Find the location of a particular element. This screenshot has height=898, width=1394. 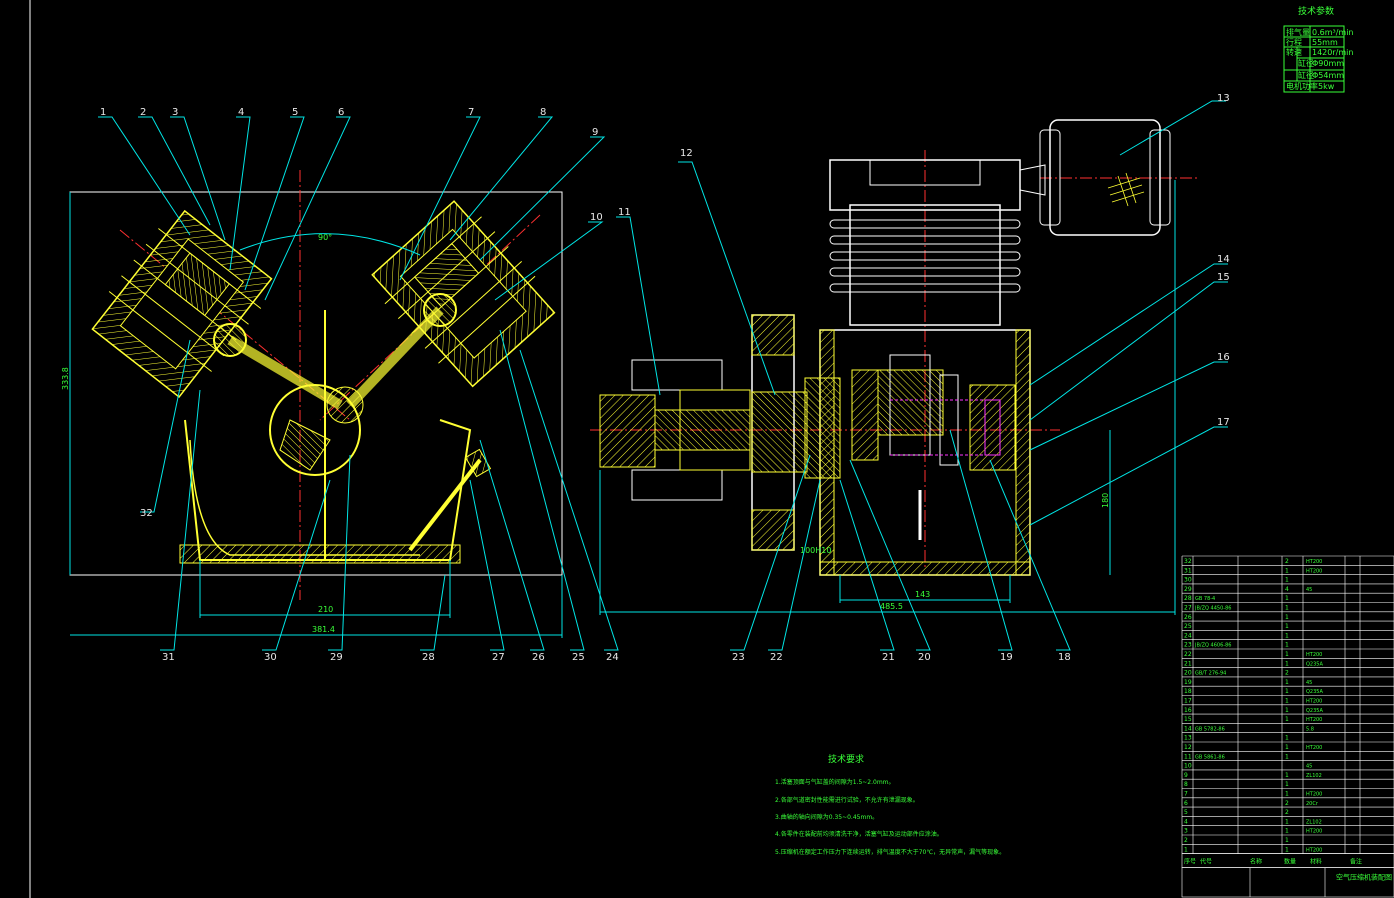

notes-title: 技术要求 is located at coordinates (846, 759).